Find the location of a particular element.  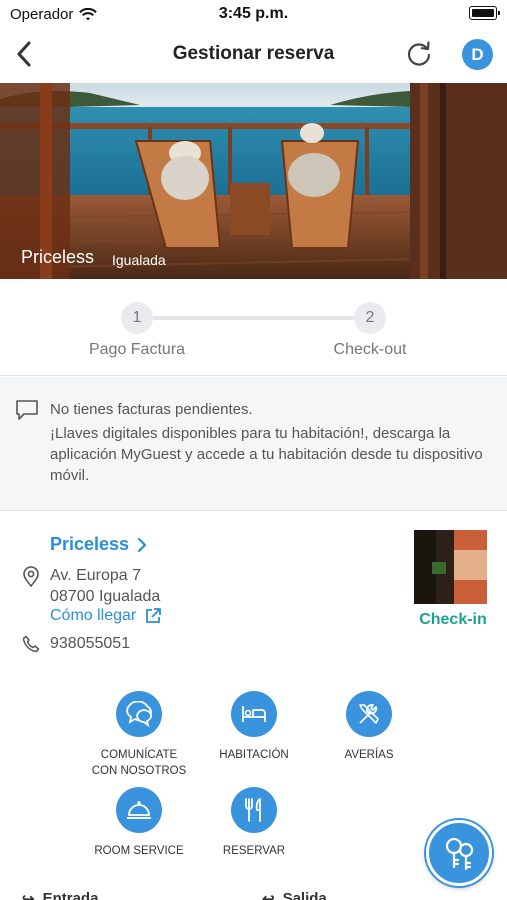

cutlery-icon is located at coordinates (253, 810).